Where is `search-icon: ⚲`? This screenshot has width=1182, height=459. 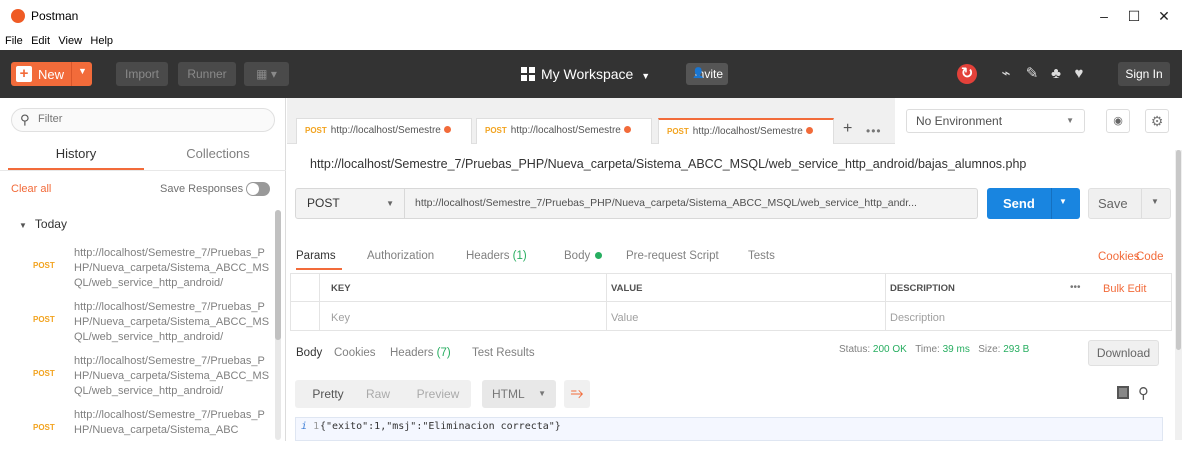 search-icon: ⚲ is located at coordinates (1143, 393).